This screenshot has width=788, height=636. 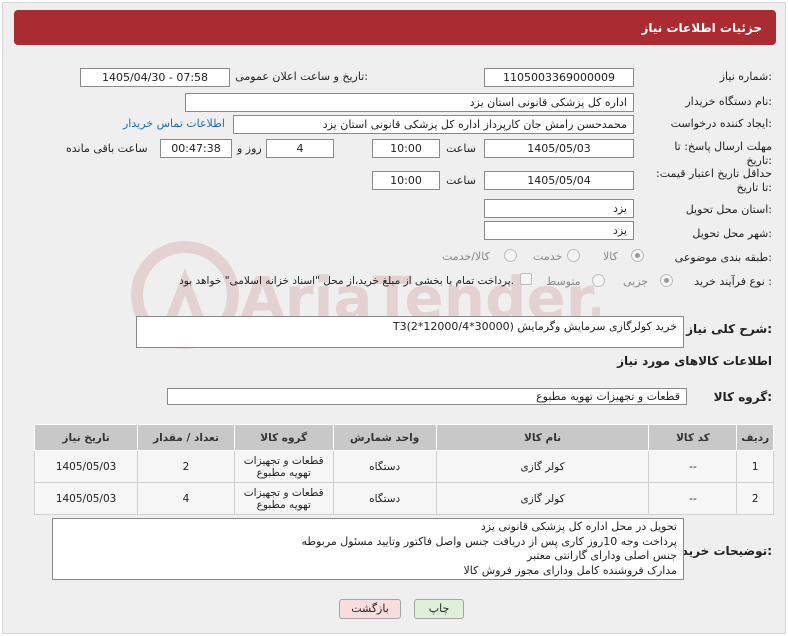 I want to click on requester-label: ایجاد کننده درخواست:, so click(x=721, y=123).